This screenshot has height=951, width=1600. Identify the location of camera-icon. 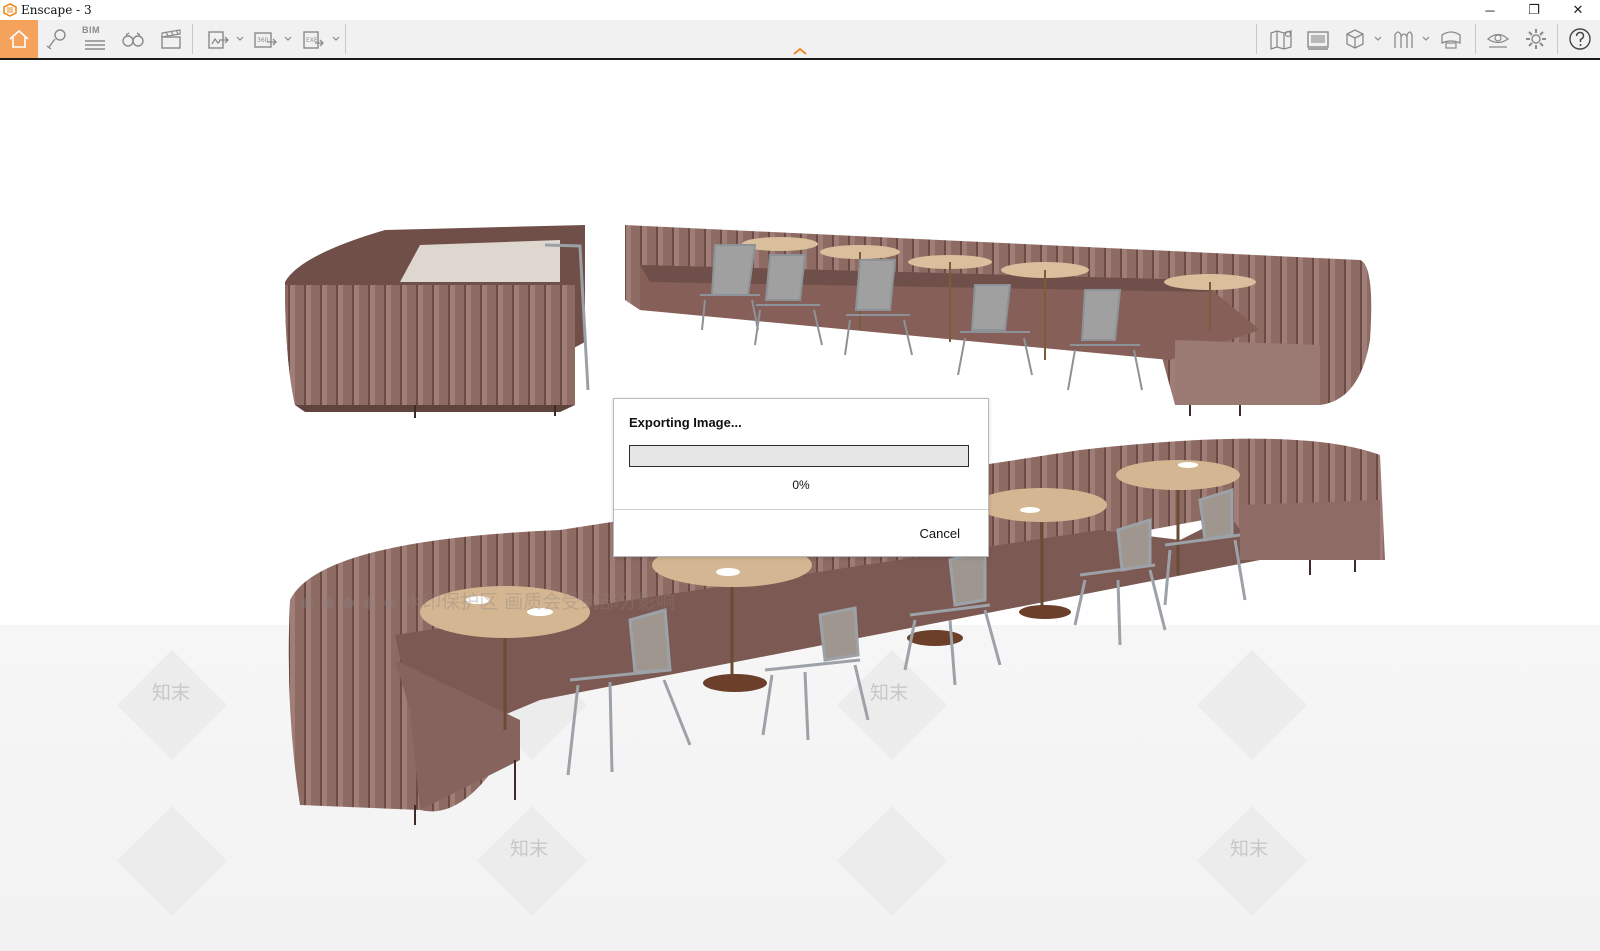
(1451, 40).